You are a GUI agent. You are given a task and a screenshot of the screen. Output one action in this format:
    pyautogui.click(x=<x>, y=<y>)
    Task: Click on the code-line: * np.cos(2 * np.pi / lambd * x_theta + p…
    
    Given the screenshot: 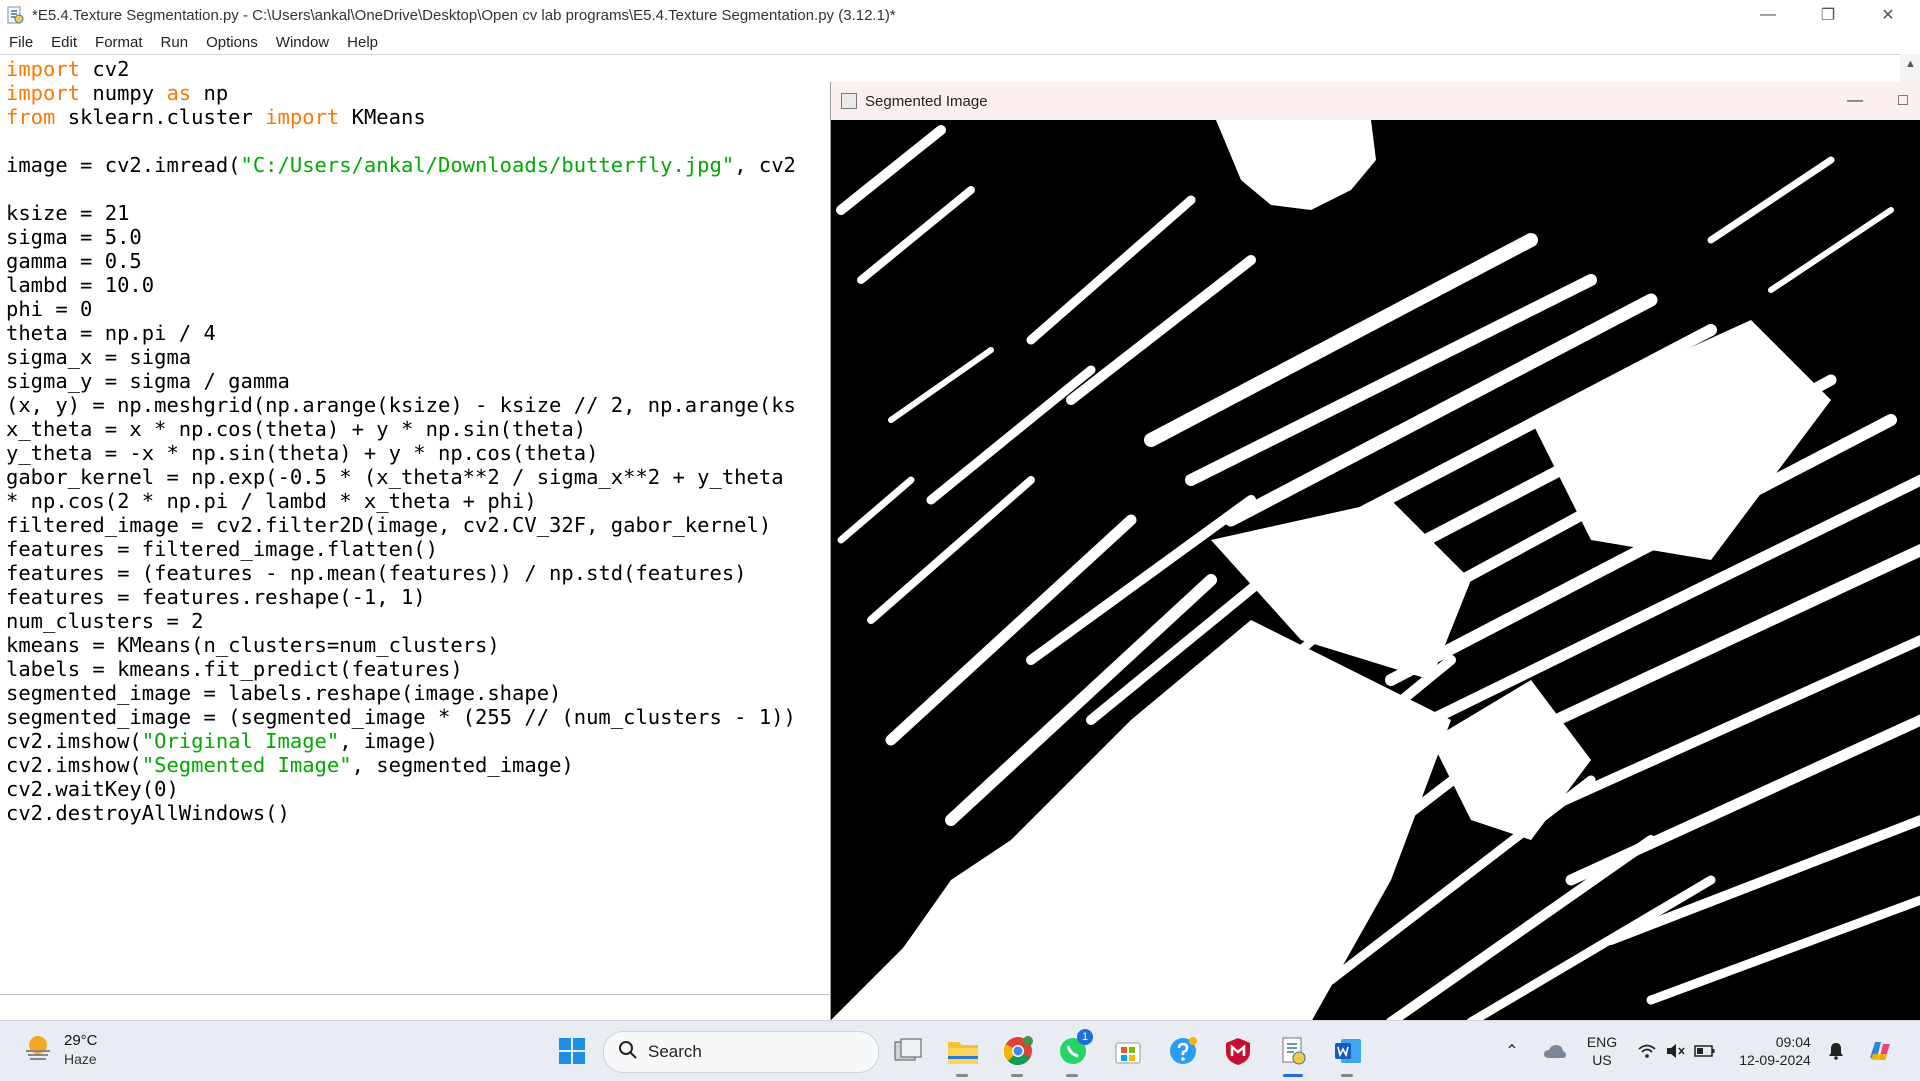 What is the action you would take?
    pyautogui.click(x=401, y=501)
    